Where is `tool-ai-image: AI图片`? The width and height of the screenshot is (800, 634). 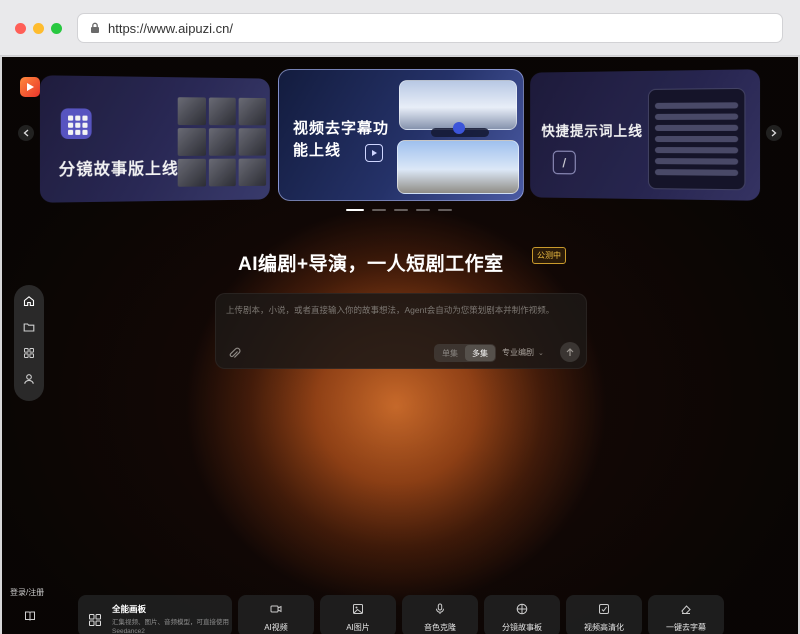
tool-ai-image: AI图片 is located at coordinates (358, 614).